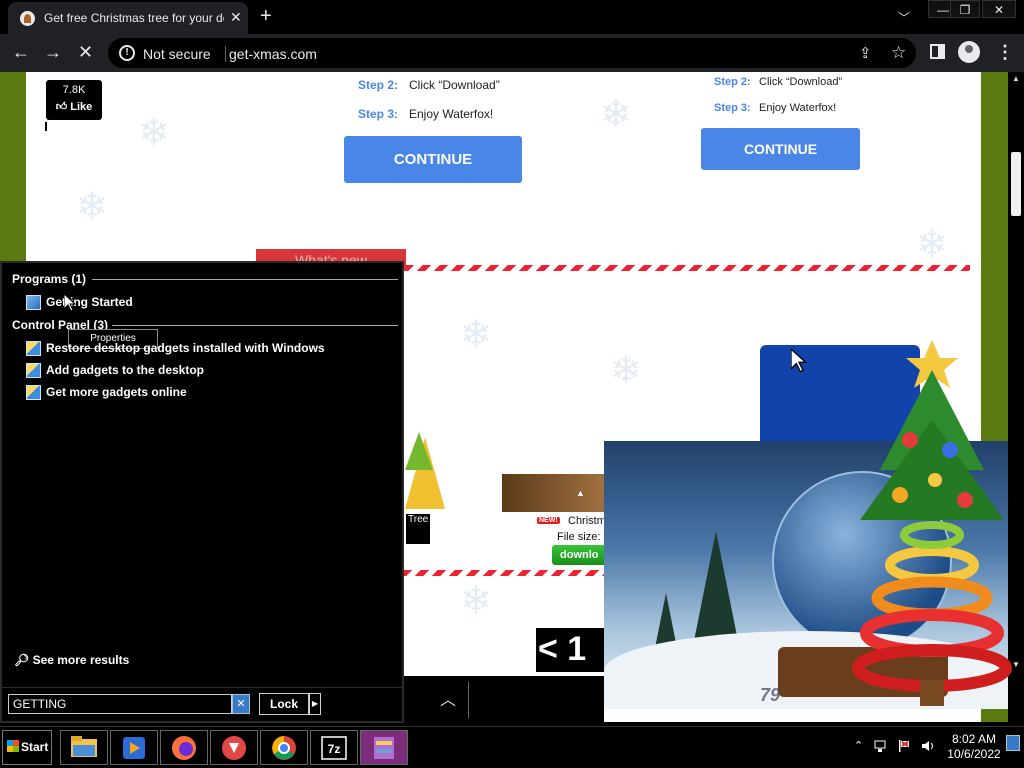 The image size is (1024, 768). What do you see at coordinates (548, 520) in the screenshot?
I see `new-badge: NEW!` at bounding box center [548, 520].